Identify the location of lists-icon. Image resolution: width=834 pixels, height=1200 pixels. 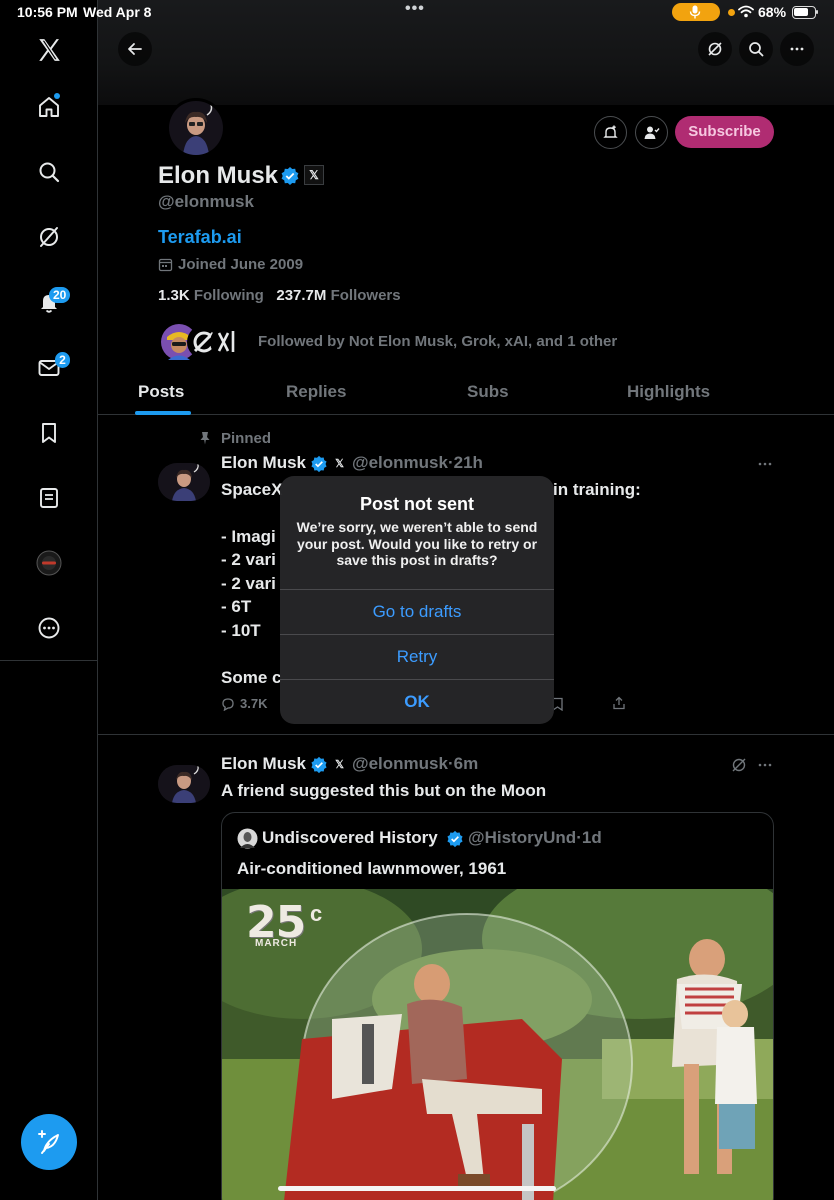
(49, 498).